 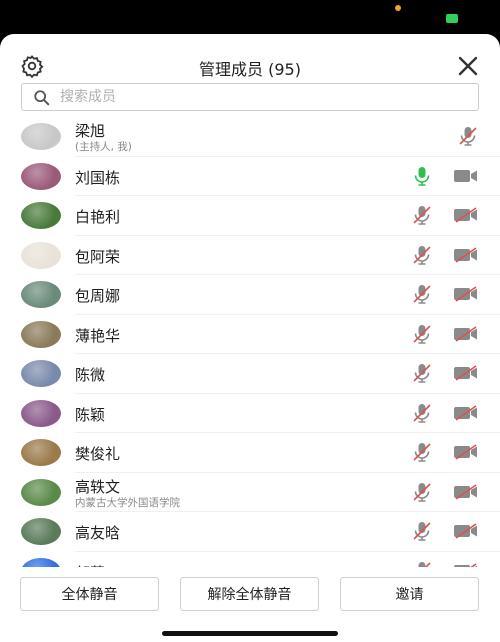 I want to click on member-row: 陈微, so click(x=250, y=374).